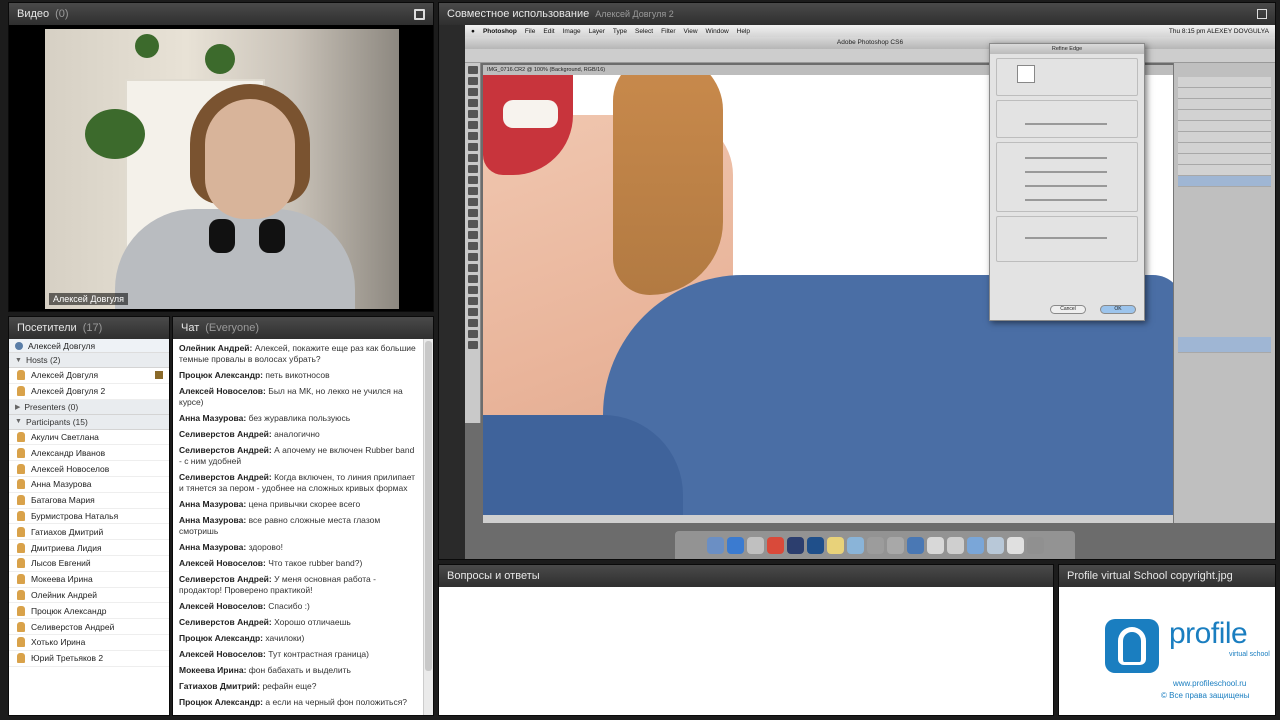 The width and height of the screenshot is (1280, 720). Describe the element at coordinates (89, 517) in the screenshot. I see `list-item: Бурмистрова Наталья` at that location.